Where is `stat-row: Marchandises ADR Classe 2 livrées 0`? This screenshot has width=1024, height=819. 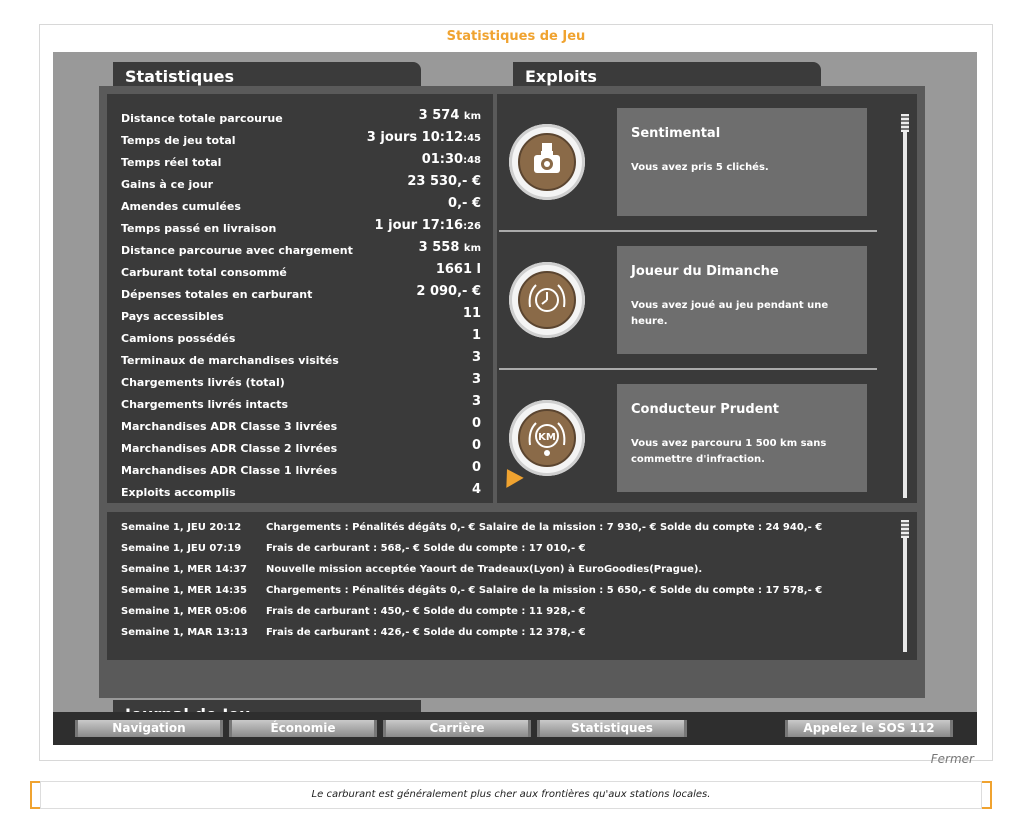
stat-row: Marchandises ADR Classe 2 livrées 0 is located at coordinates (301, 449).